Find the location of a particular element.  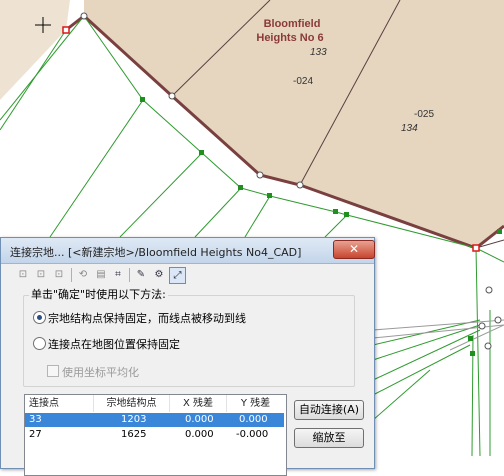

option1-radio is located at coordinates (39, 317).